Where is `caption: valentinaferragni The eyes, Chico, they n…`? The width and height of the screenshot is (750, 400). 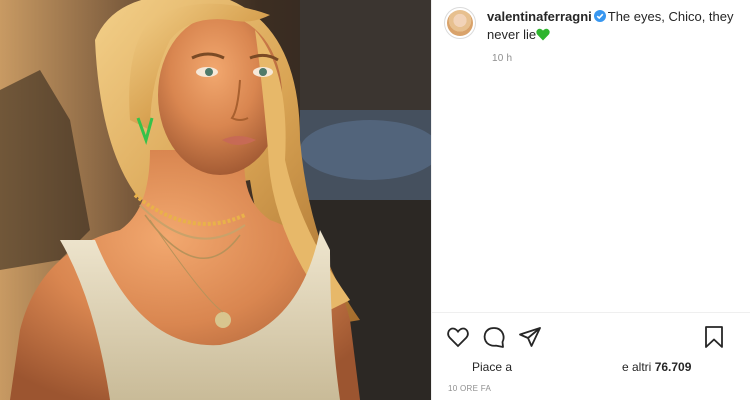 caption: valentinaferragni The eyes, Chico, they n… is located at coordinates (613, 25).